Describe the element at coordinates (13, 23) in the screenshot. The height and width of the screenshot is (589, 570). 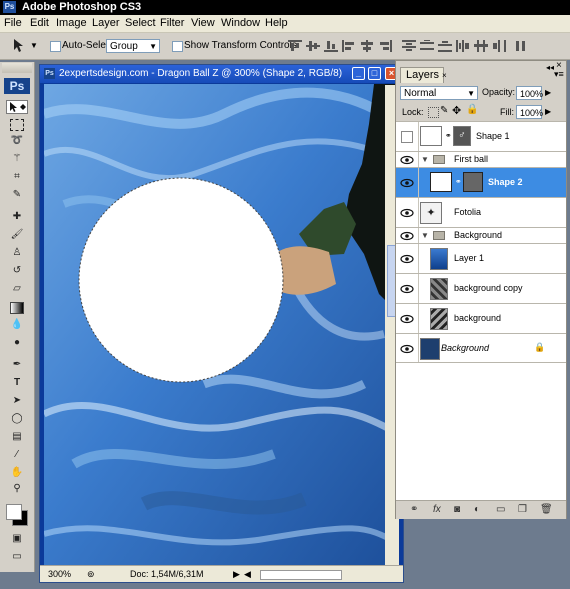
I see `menu-file: File` at that location.